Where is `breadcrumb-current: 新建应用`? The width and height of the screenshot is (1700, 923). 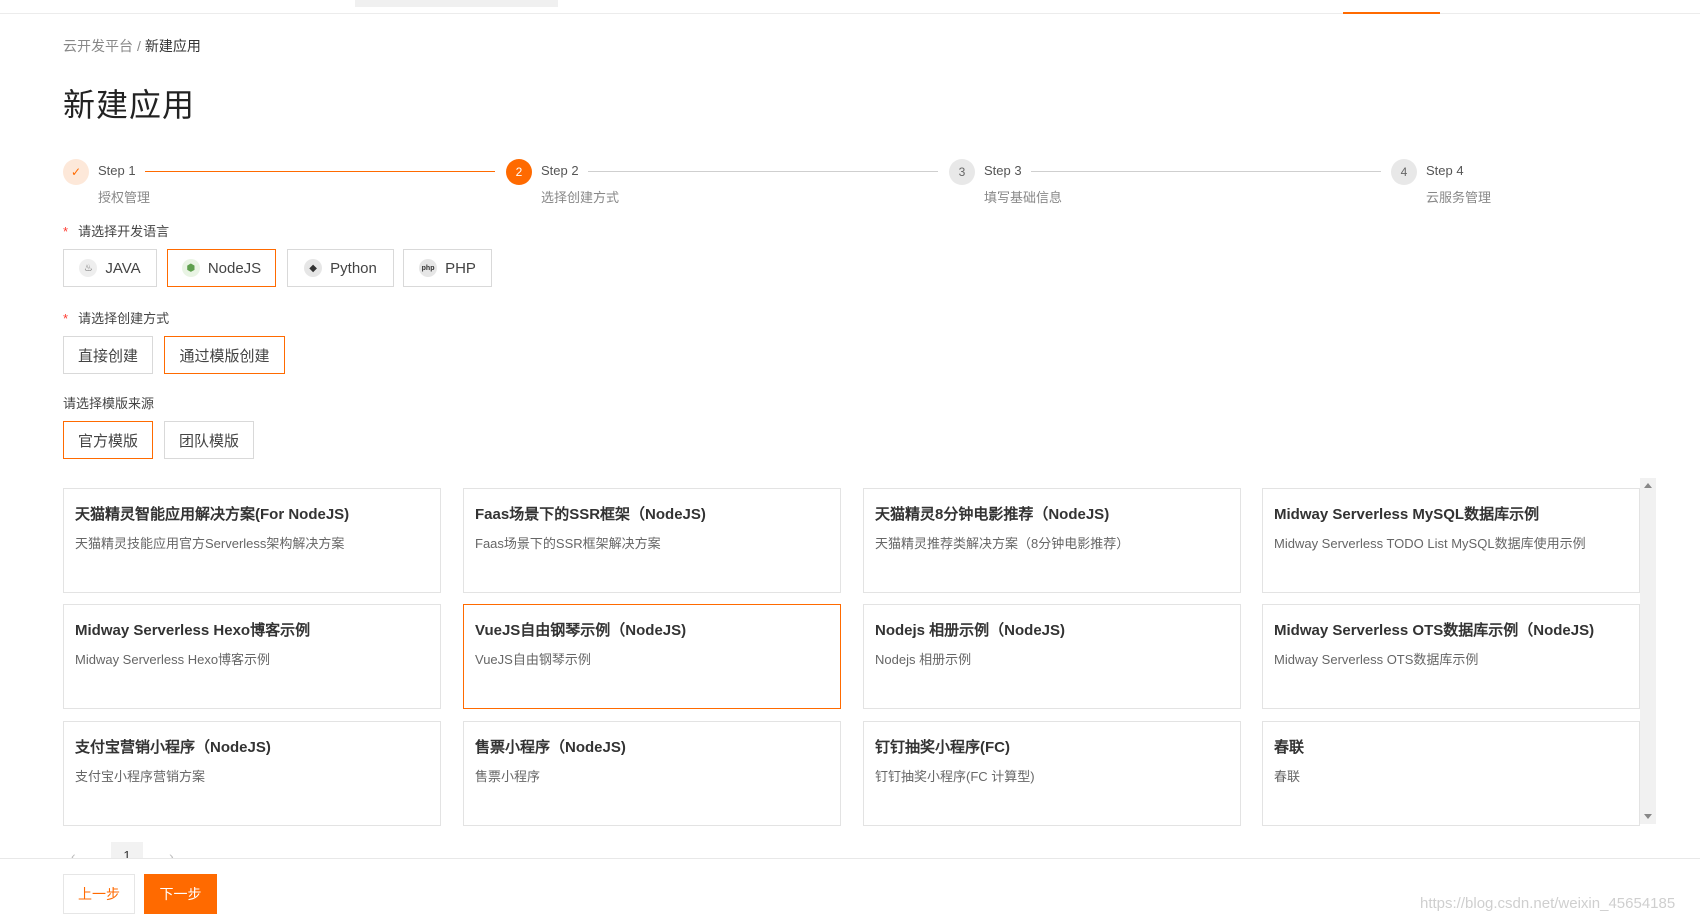 breadcrumb-current: 新建应用 is located at coordinates (172, 46).